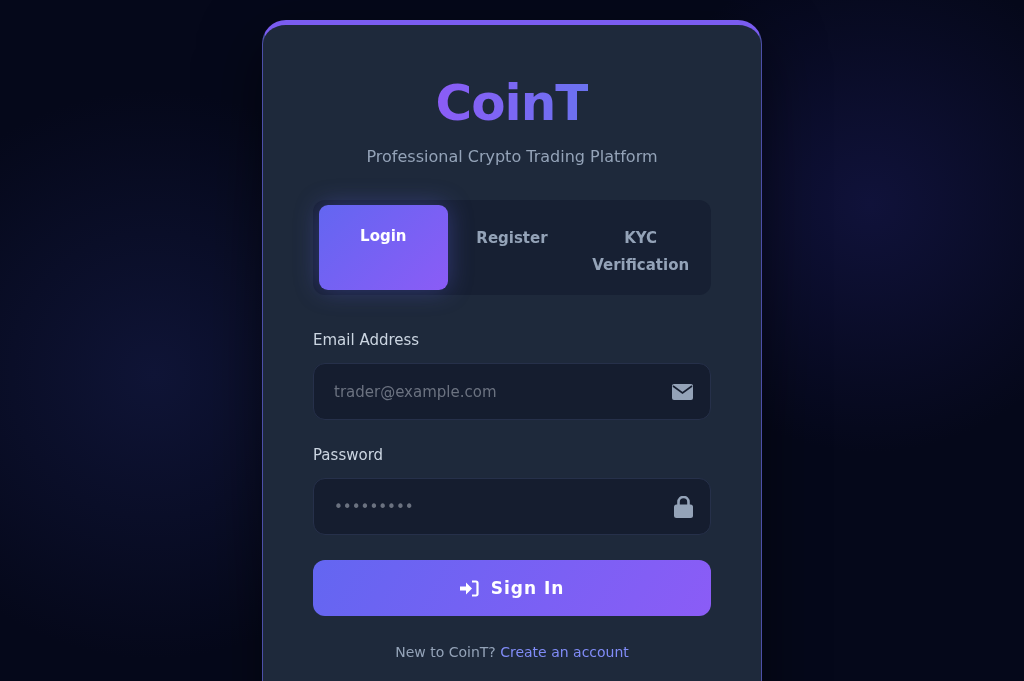 The width and height of the screenshot is (1024, 681). What do you see at coordinates (383, 247) in the screenshot?
I see `tab: Login` at bounding box center [383, 247].